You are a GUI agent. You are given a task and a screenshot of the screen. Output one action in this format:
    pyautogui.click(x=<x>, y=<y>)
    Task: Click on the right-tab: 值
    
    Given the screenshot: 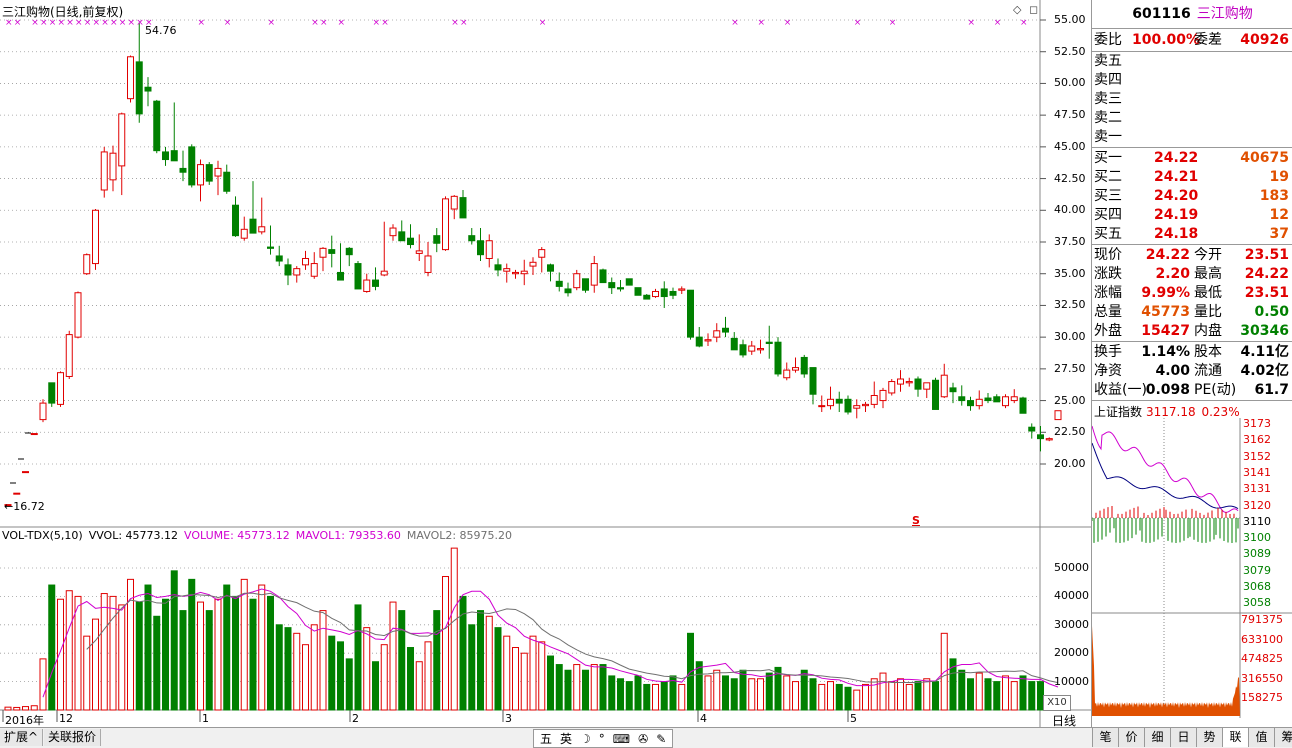 What is the action you would take?
    pyautogui.click(x=1261, y=737)
    